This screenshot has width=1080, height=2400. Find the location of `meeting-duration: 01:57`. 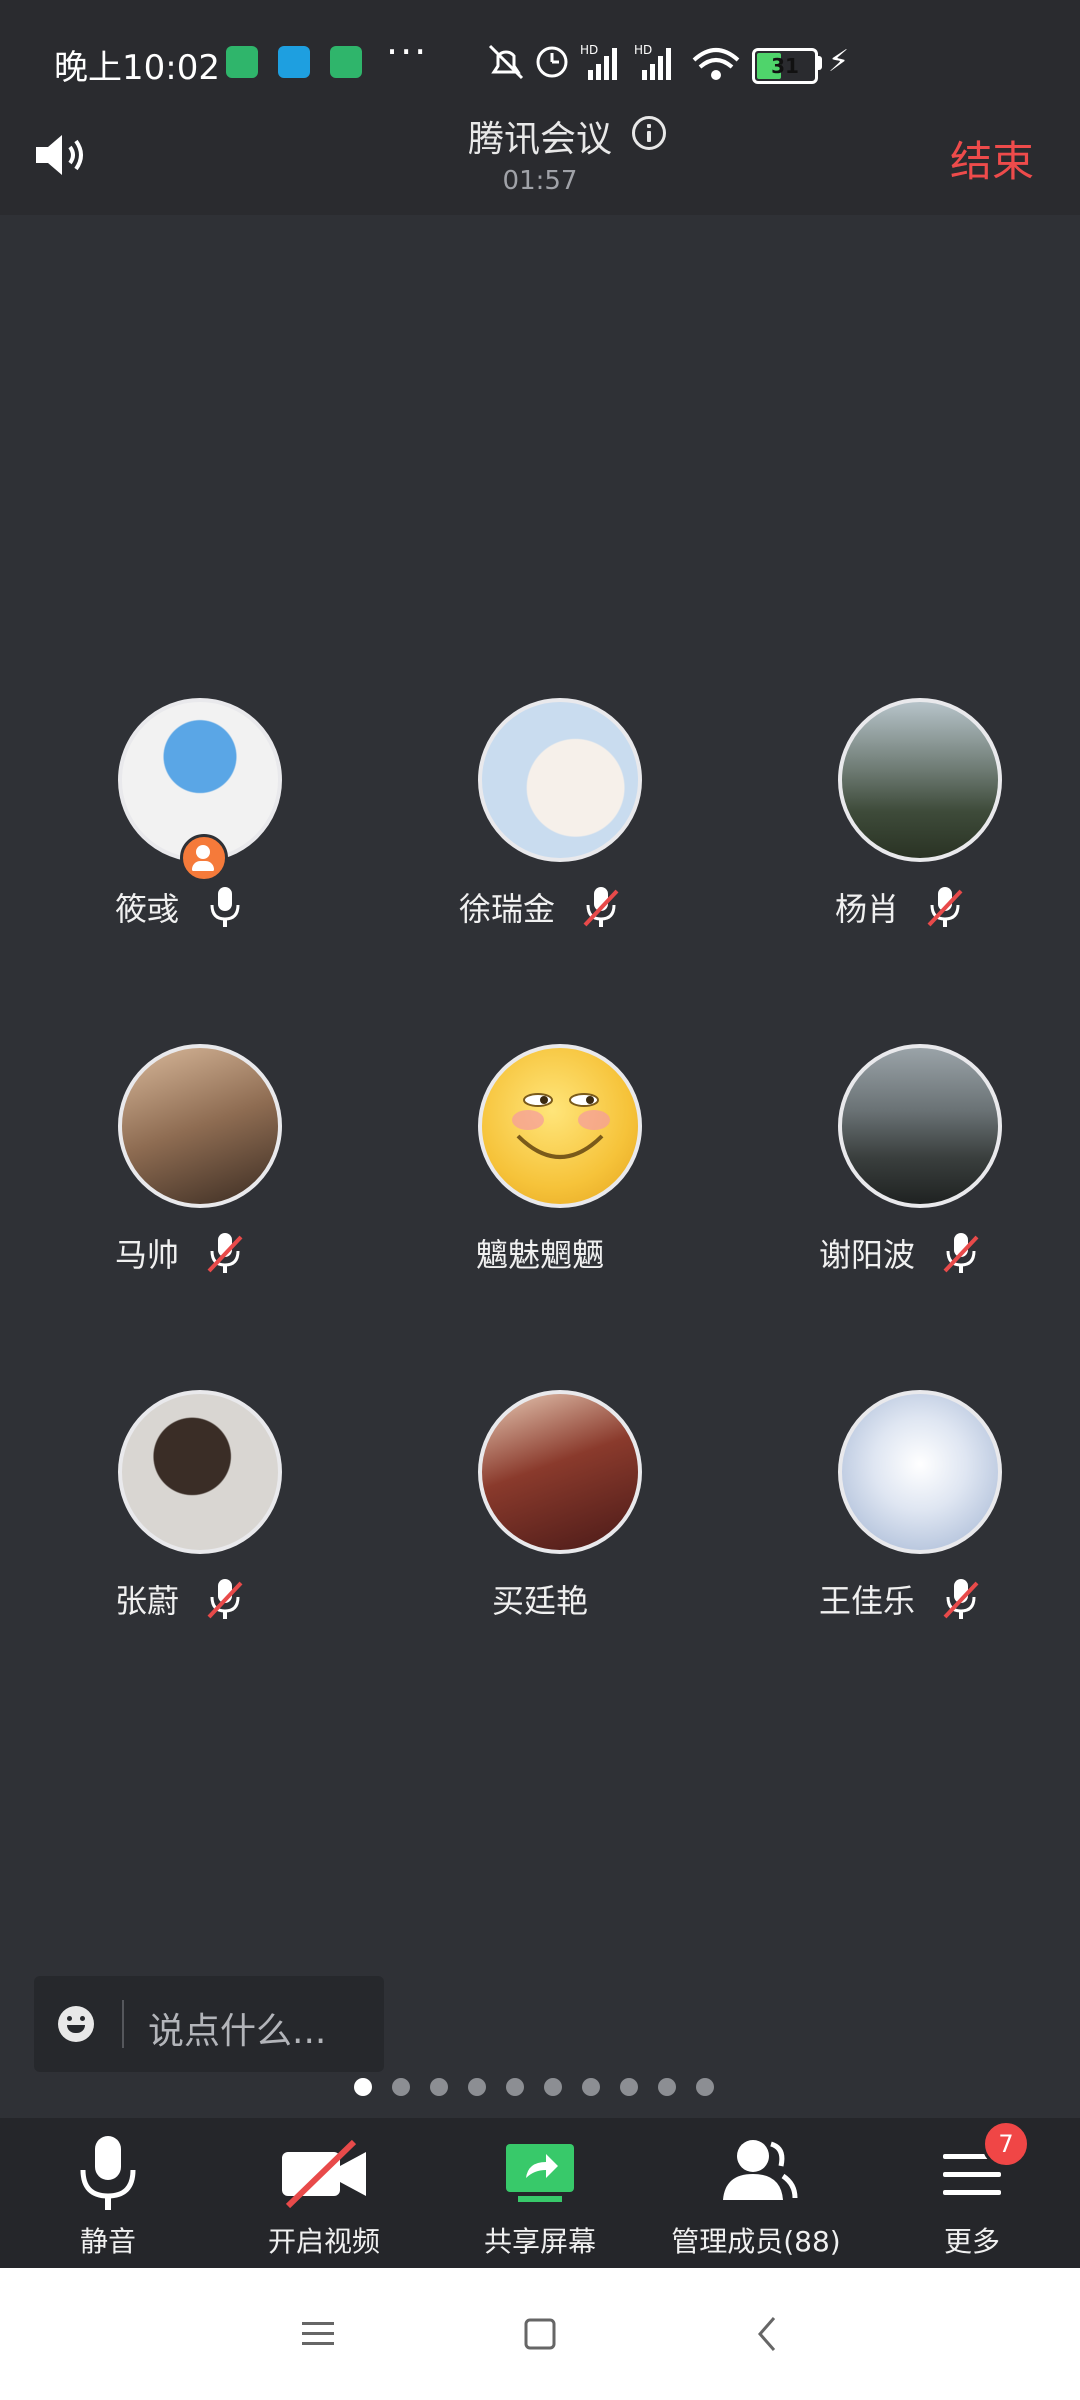

meeting-duration: 01:57 is located at coordinates (540, 181).